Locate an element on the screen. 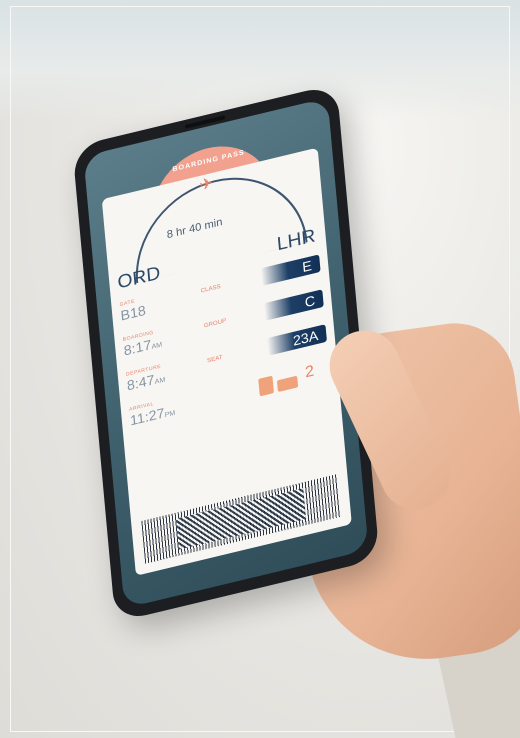 The width and height of the screenshot is (520, 738). class-label: CLASS is located at coordinates (210, 289).